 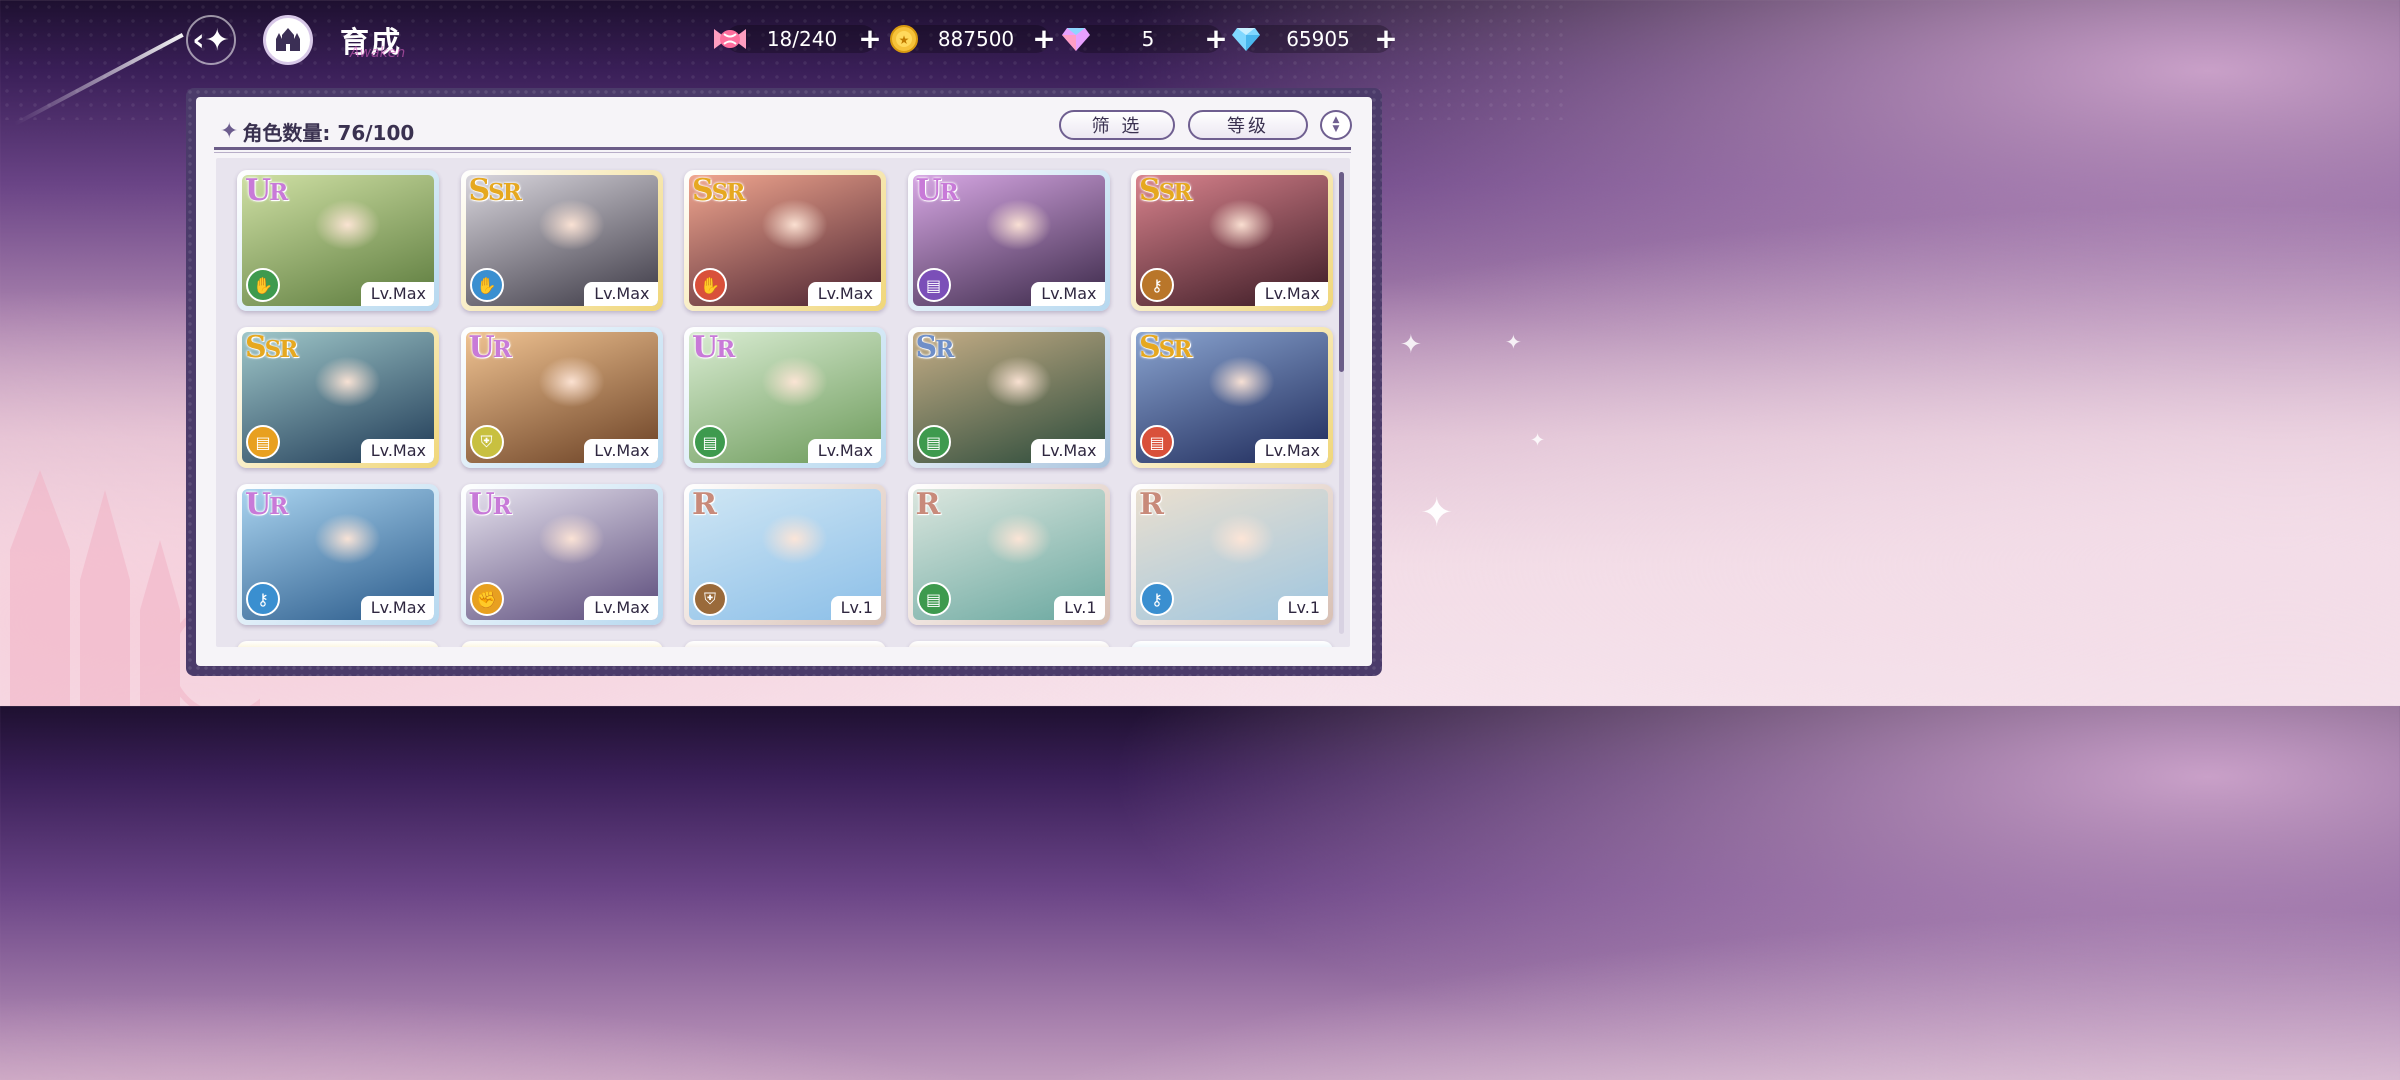 I want to click on card-inner: R ⛨ Lv.1, so click(x=785, y=554).